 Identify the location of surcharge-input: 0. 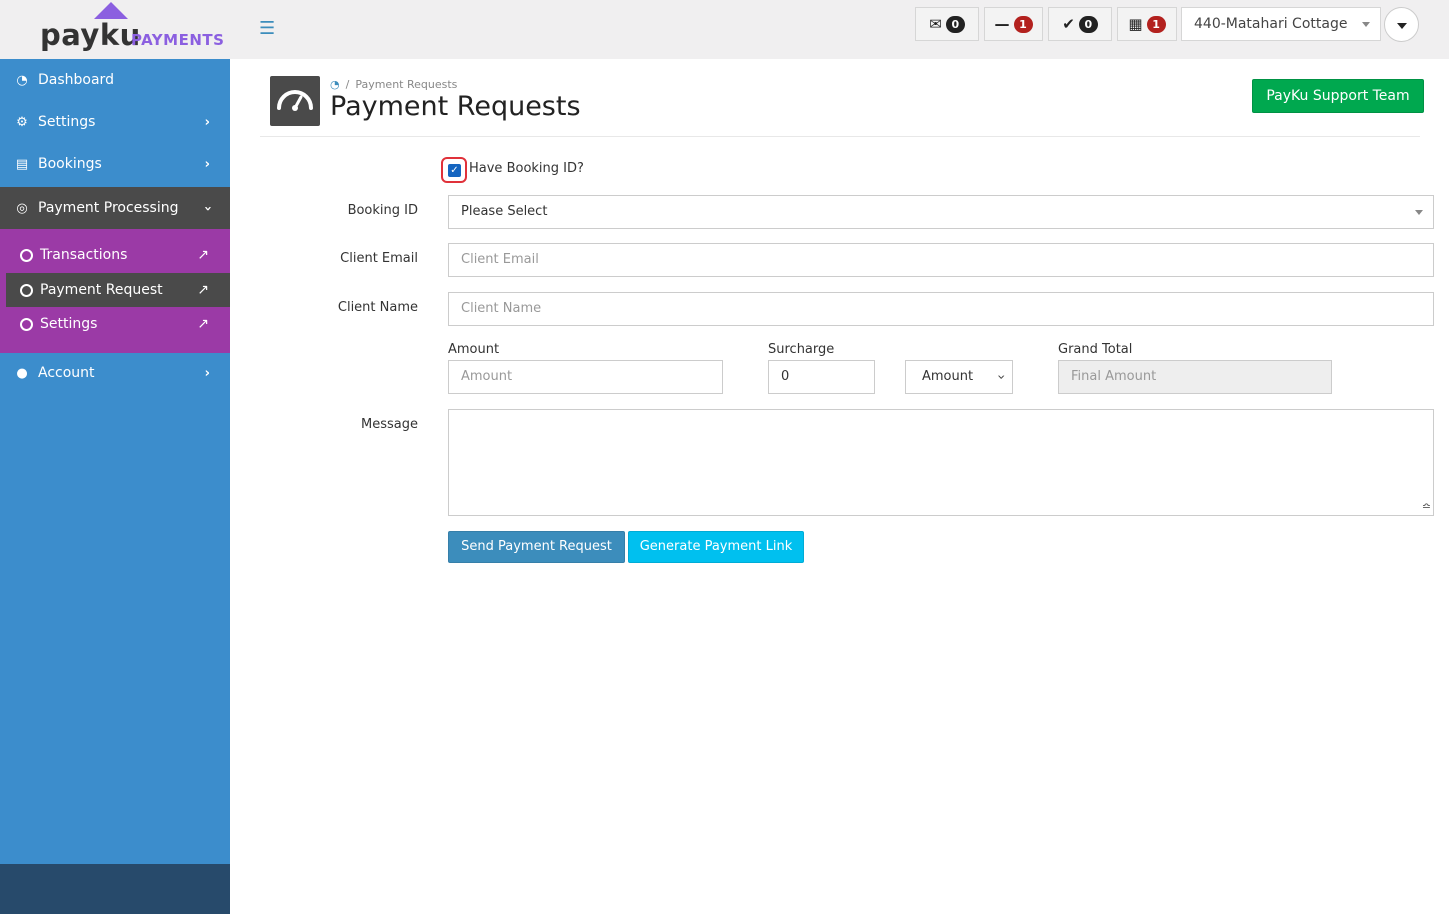
(821, 377).